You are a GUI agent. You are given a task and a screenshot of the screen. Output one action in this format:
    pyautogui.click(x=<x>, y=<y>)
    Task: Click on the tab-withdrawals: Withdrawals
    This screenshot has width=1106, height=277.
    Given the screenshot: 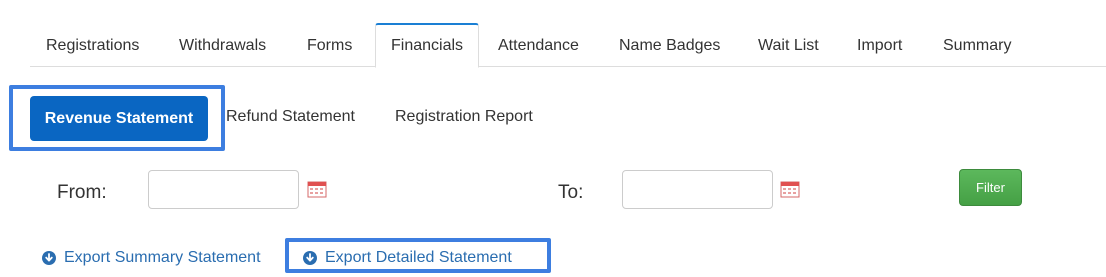 What is the action you would take?
    pyautogui.click(x=222, y=45)
    